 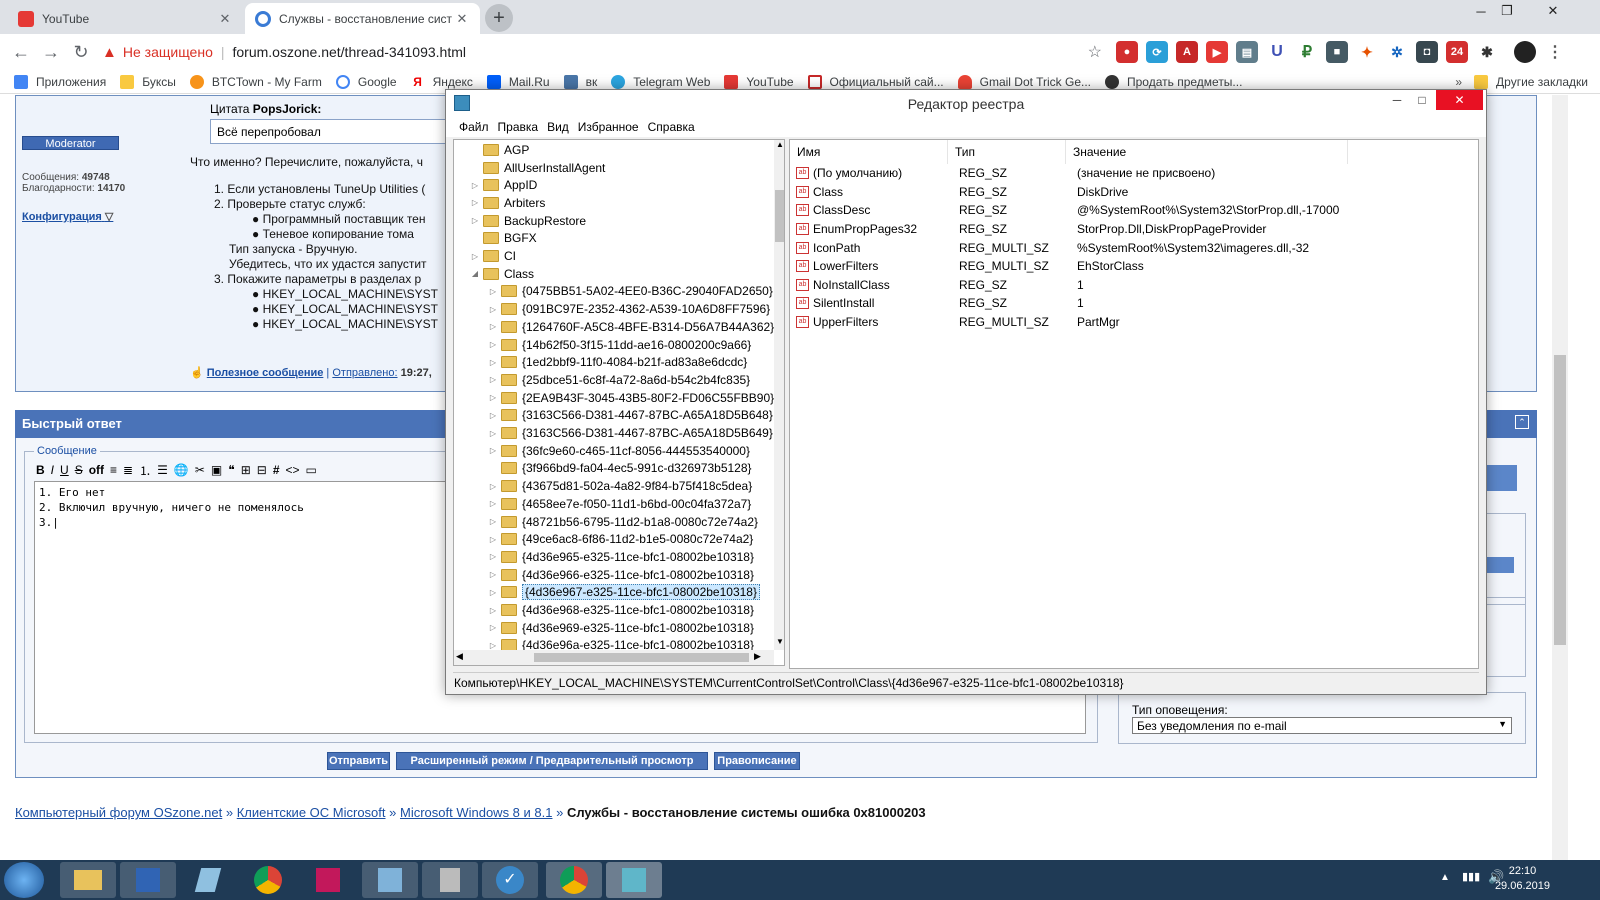 What do you see at coordinates (1217, 52) in the screenshot?
I see `extension-icon: ▶` at bounding box center [1217, 52].